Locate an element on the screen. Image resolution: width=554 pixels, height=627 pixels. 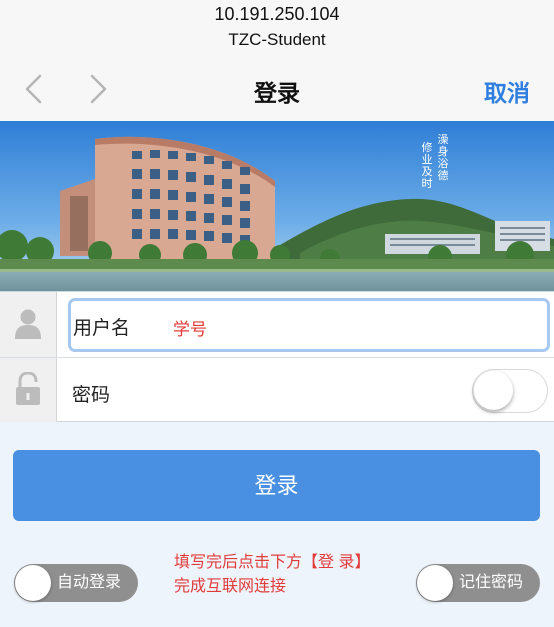
show-password-toggle is located at coordinates (510, 391).